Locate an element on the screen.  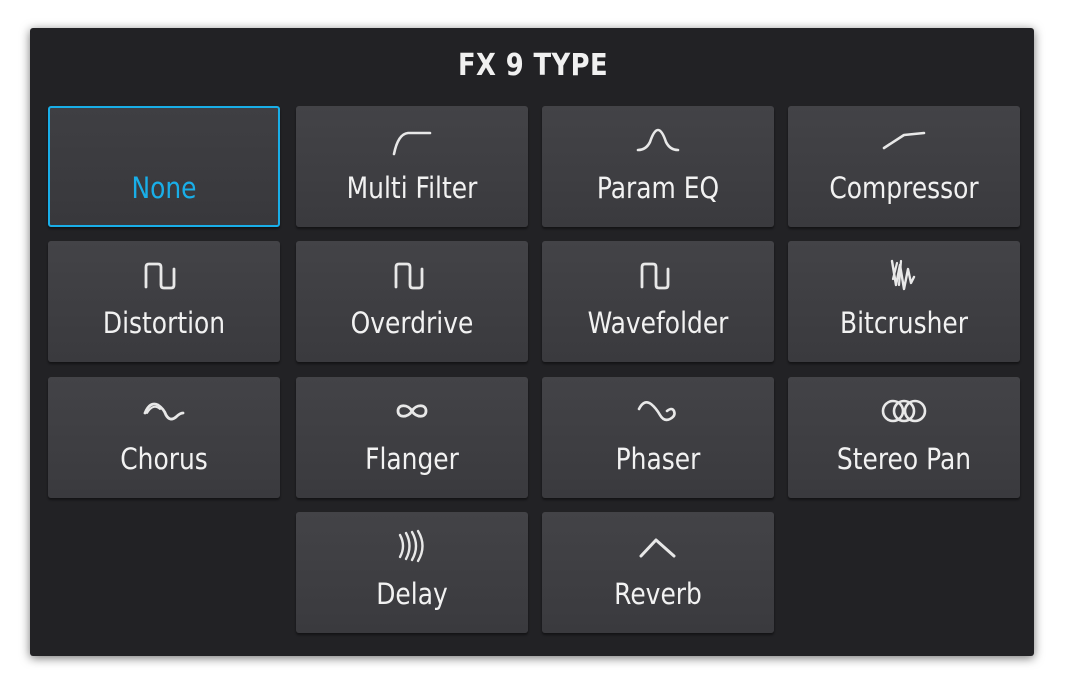
fx-option-label: Overdrive is located at coordinates (412, 323).